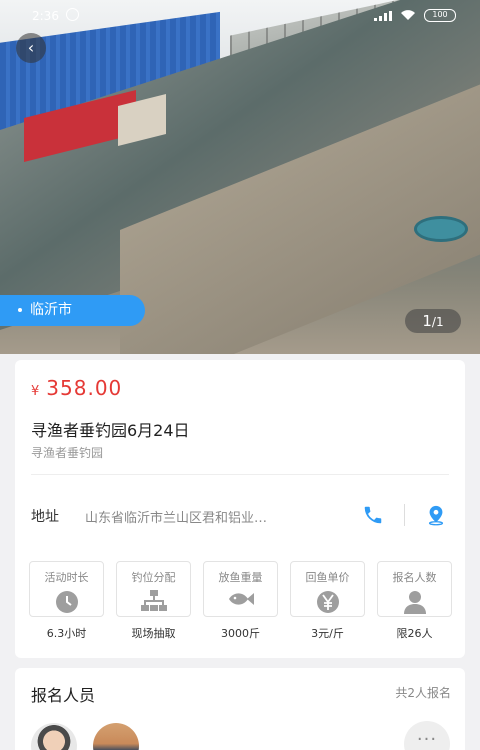 Image resolution: width=480 pixels, height=750 pixels. Describe the element at coordinates (240, 474) in the screenshot. I see `divider` at that location.